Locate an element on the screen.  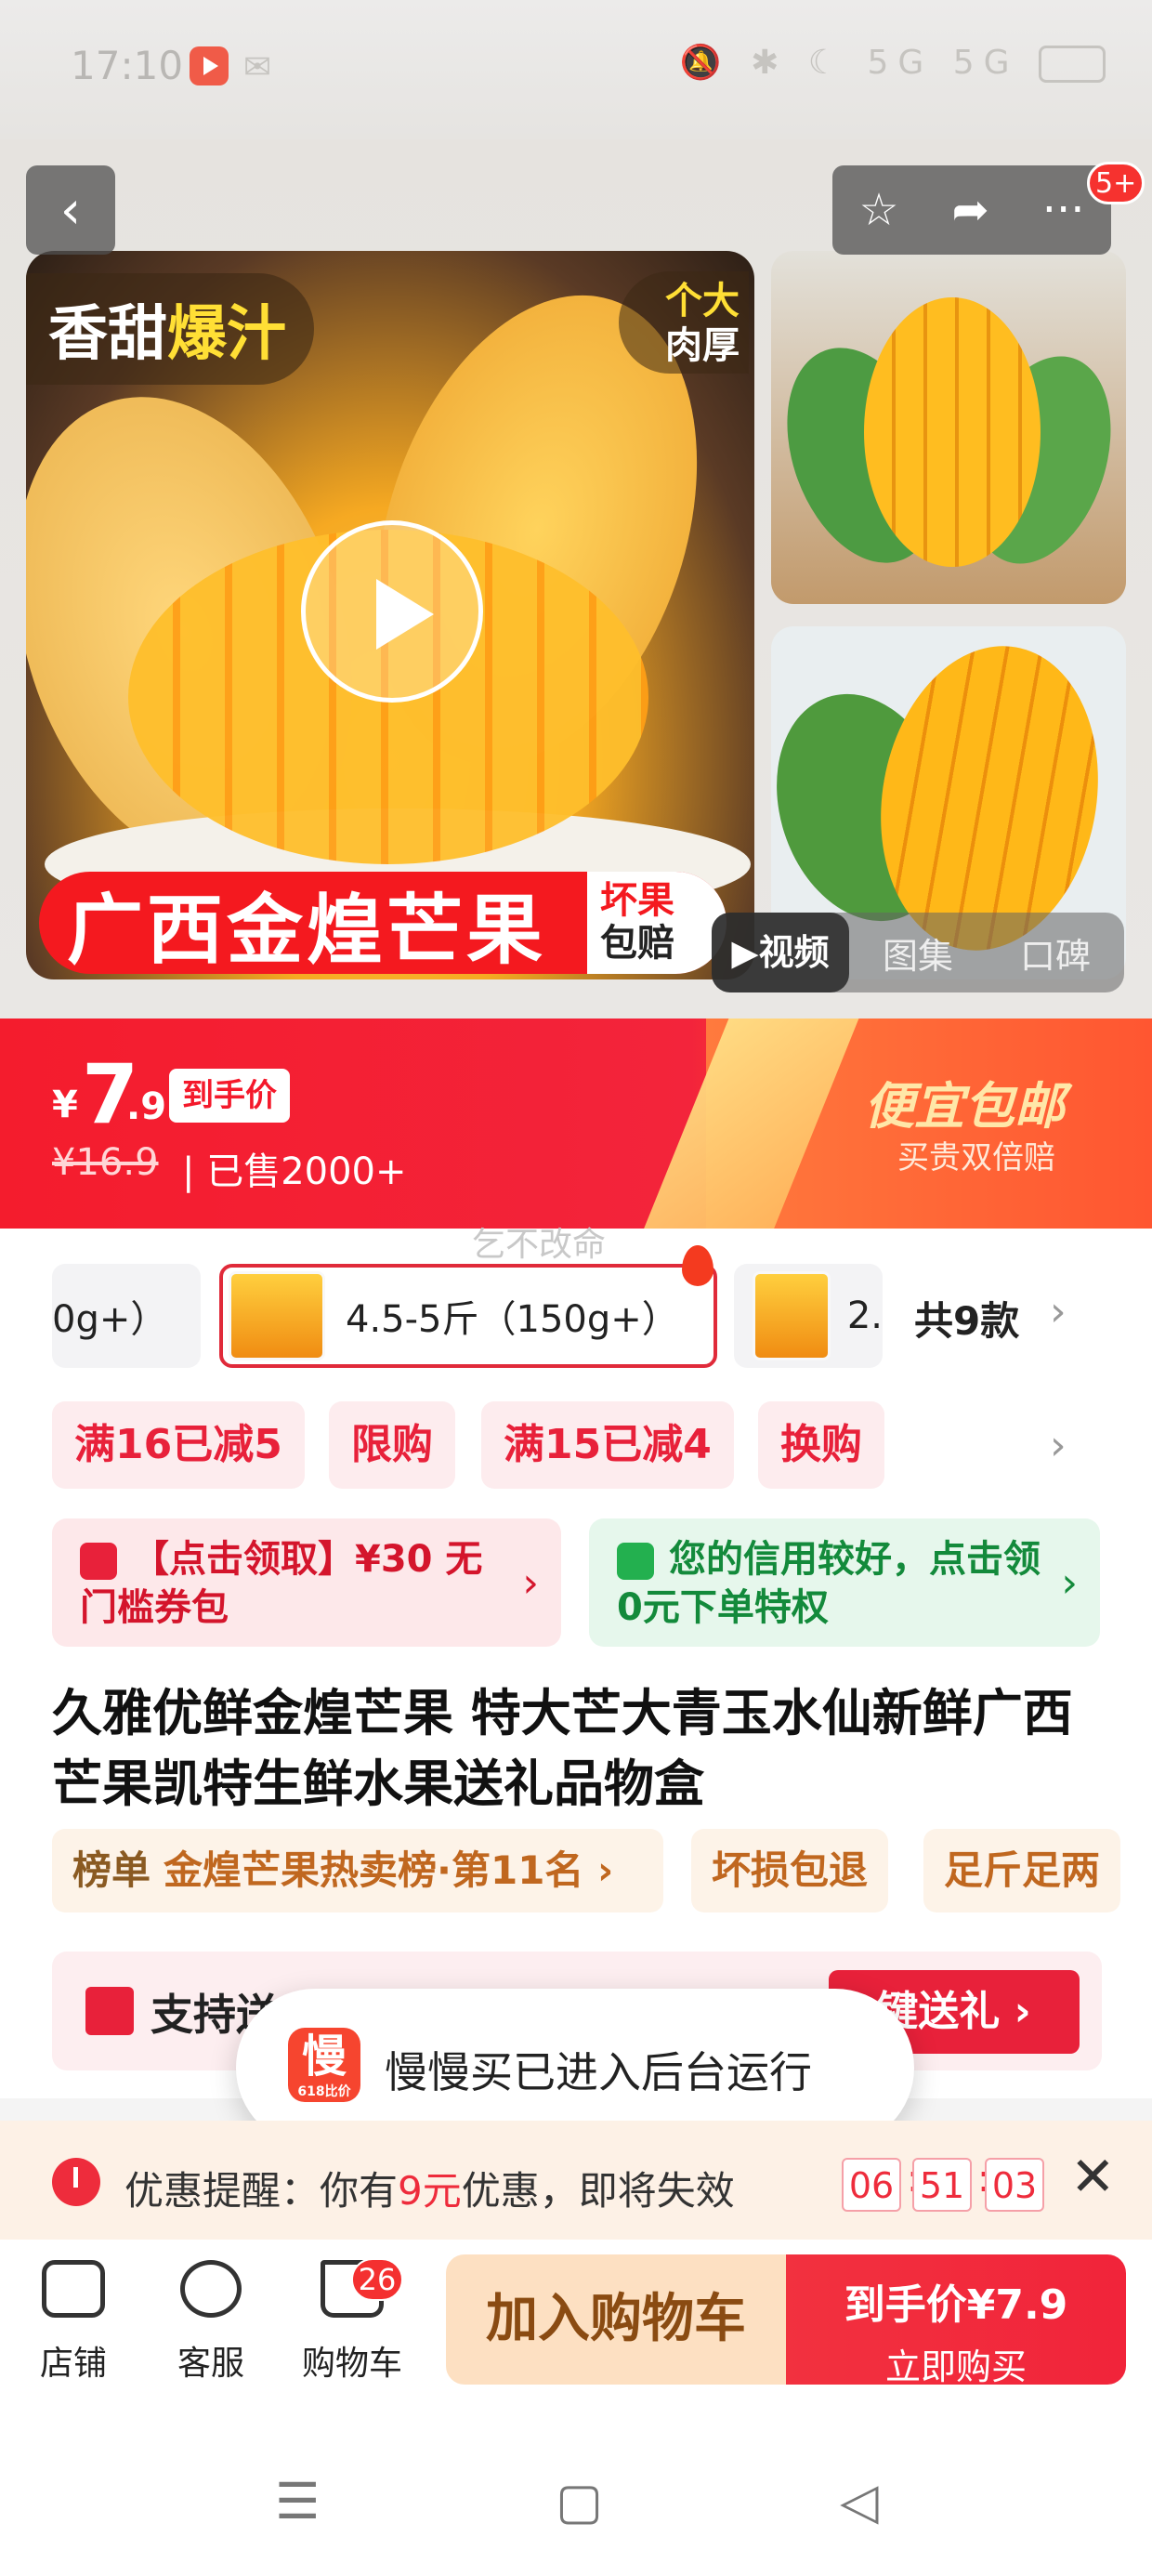
status-bar: 17:10 ✉ 🔕 ✱ ☾ 5G 5G is located at coordinates (576, 69).